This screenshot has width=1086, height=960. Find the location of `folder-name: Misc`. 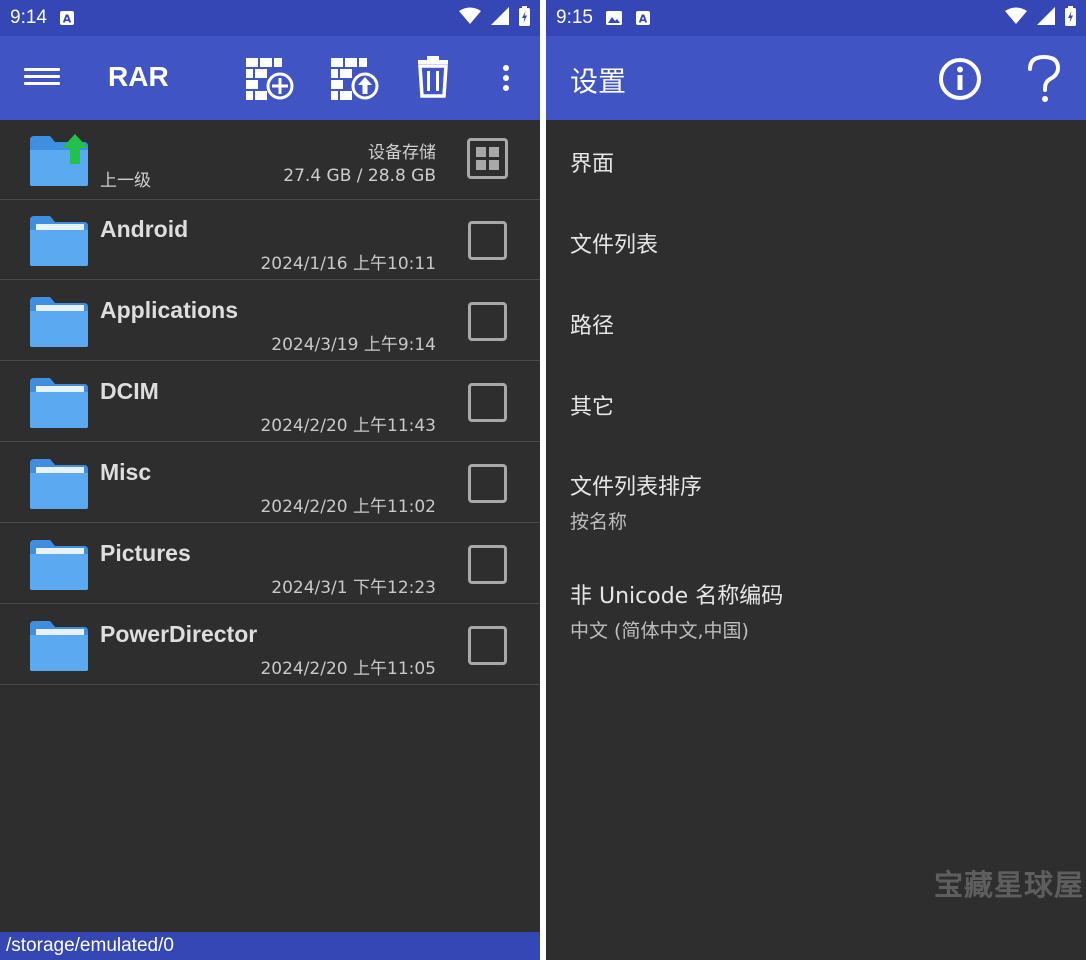

folder-name: Misc is located at coordinates (126, 472).